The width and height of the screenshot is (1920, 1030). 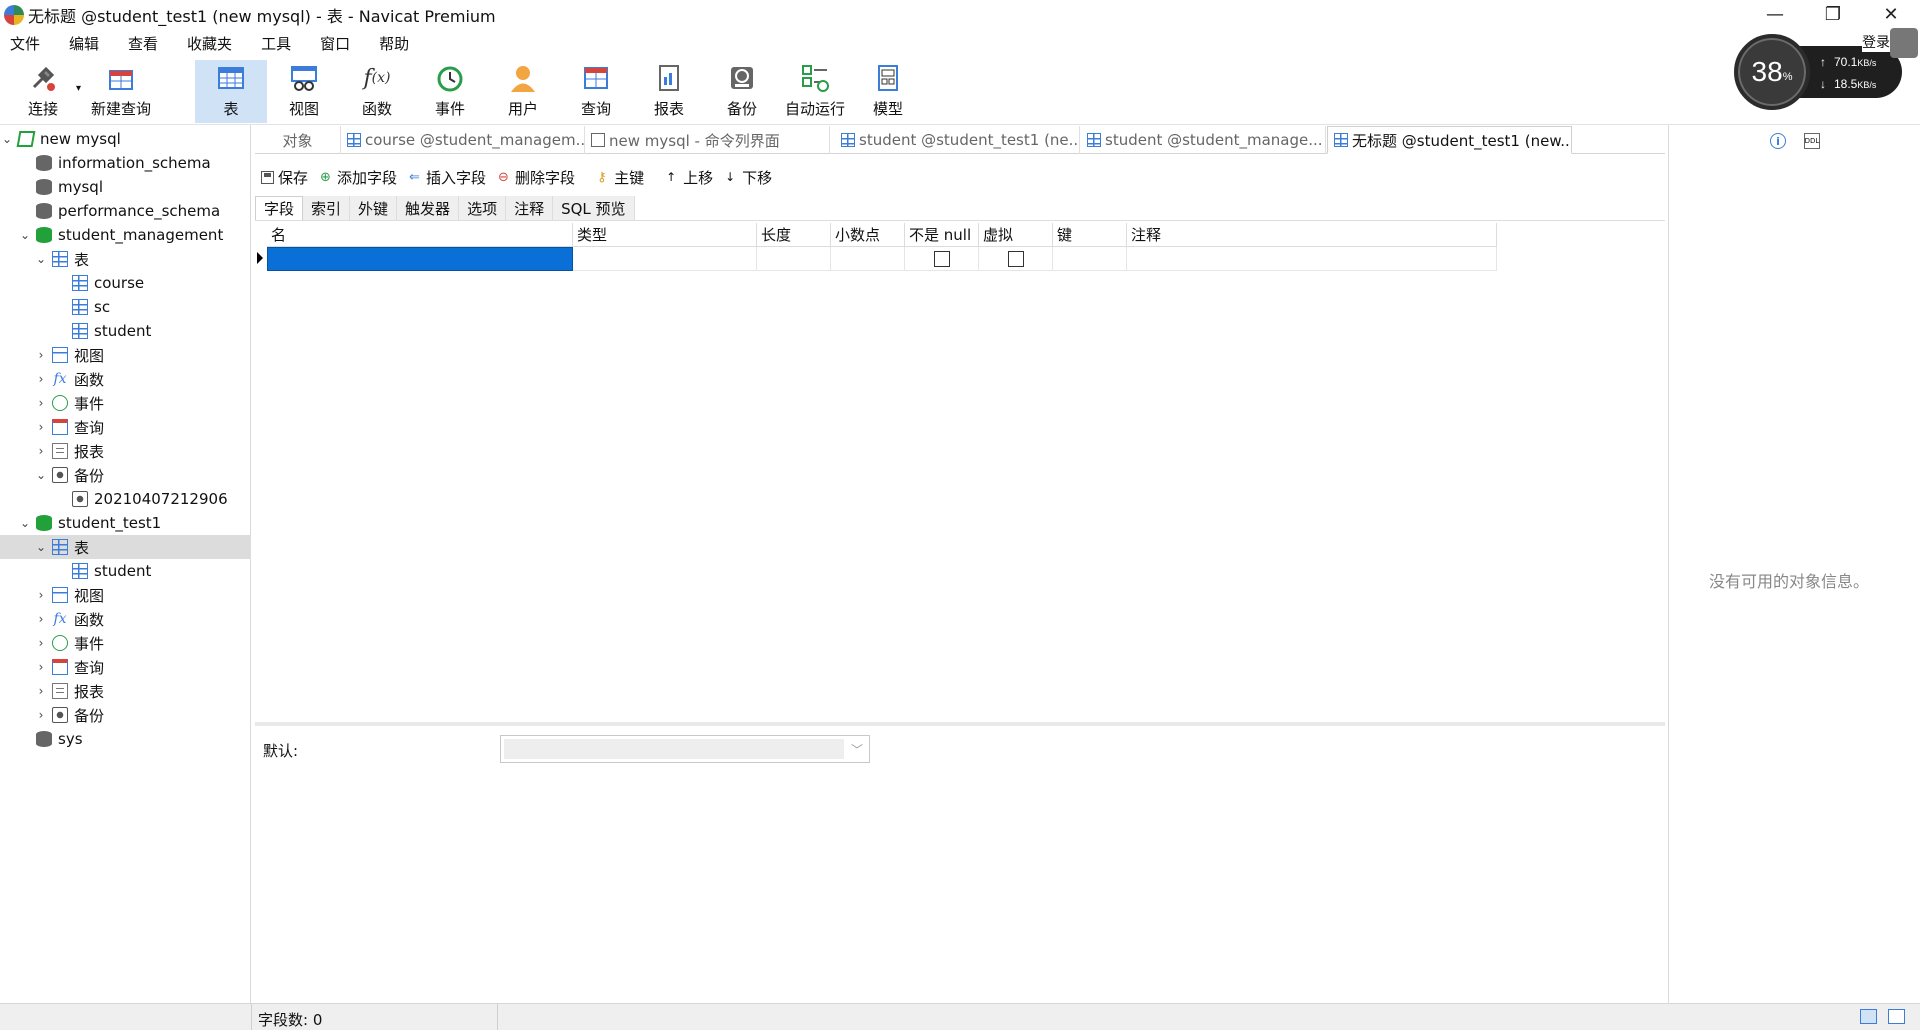 I want to click on add-field-button: ⊕ 添加字段, so click(x=358, y=177).